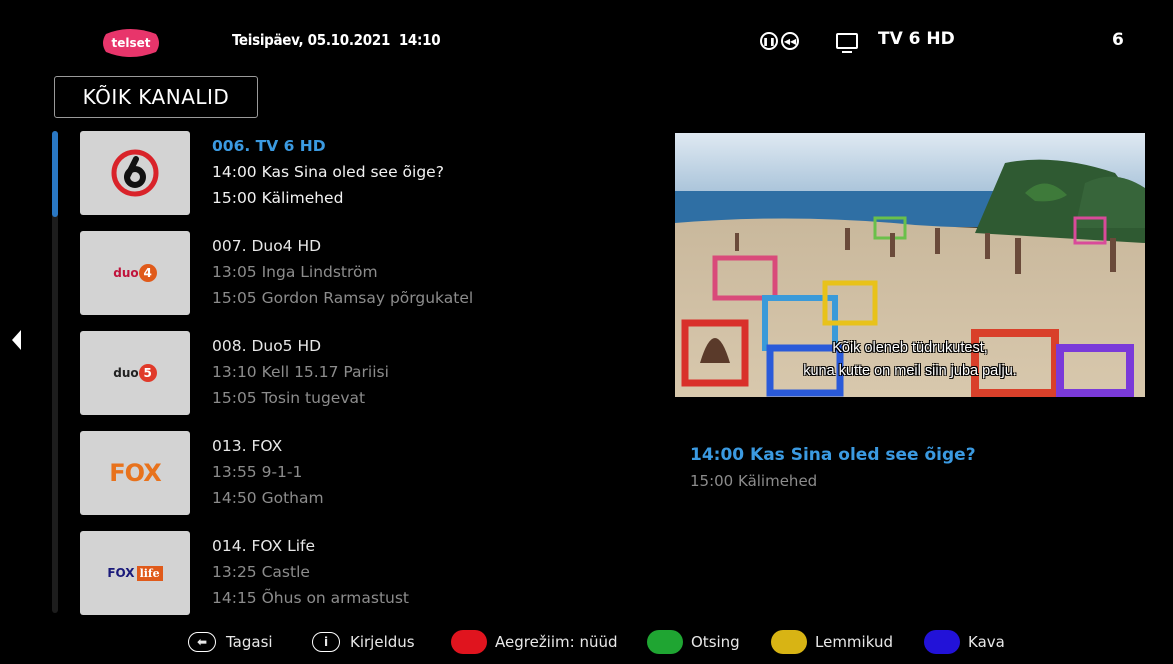  I want to click on date-time: Teisipäev, 05.10.2021 14:10, so click(336, 40).